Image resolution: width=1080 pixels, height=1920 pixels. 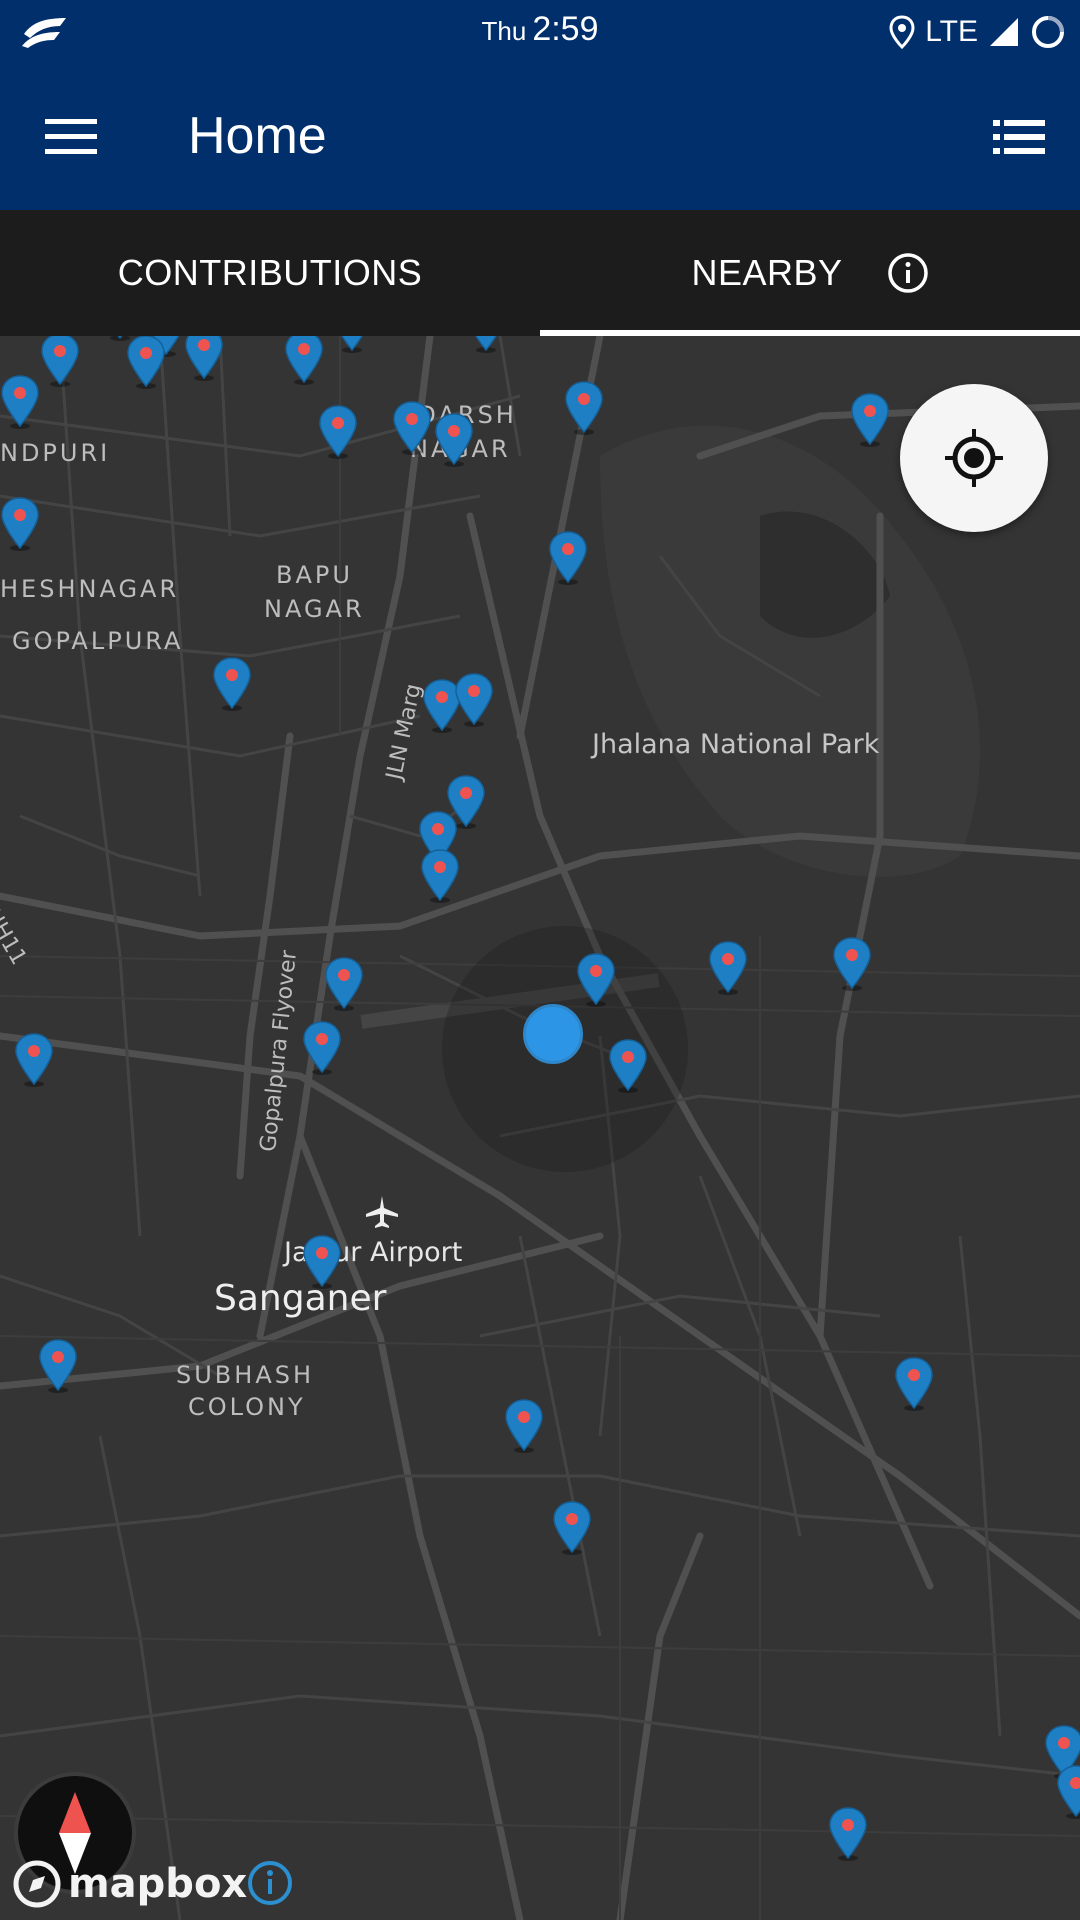 What do you see at coordinates (270, 1883) in the screenshot?
I see `attribution-info-icon` at bounding box center [270, 1883].